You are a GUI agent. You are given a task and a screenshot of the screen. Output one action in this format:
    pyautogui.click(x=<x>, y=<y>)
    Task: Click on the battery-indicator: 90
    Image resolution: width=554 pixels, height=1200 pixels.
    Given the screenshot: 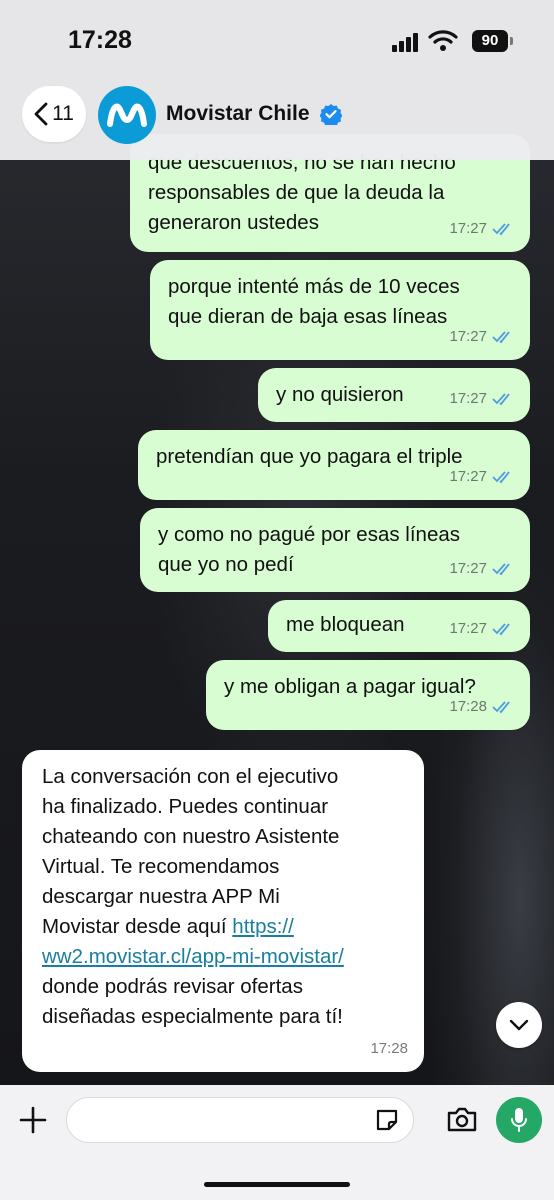 What is the action you would take?
    pyautogui.click(x=490, y=41)
    